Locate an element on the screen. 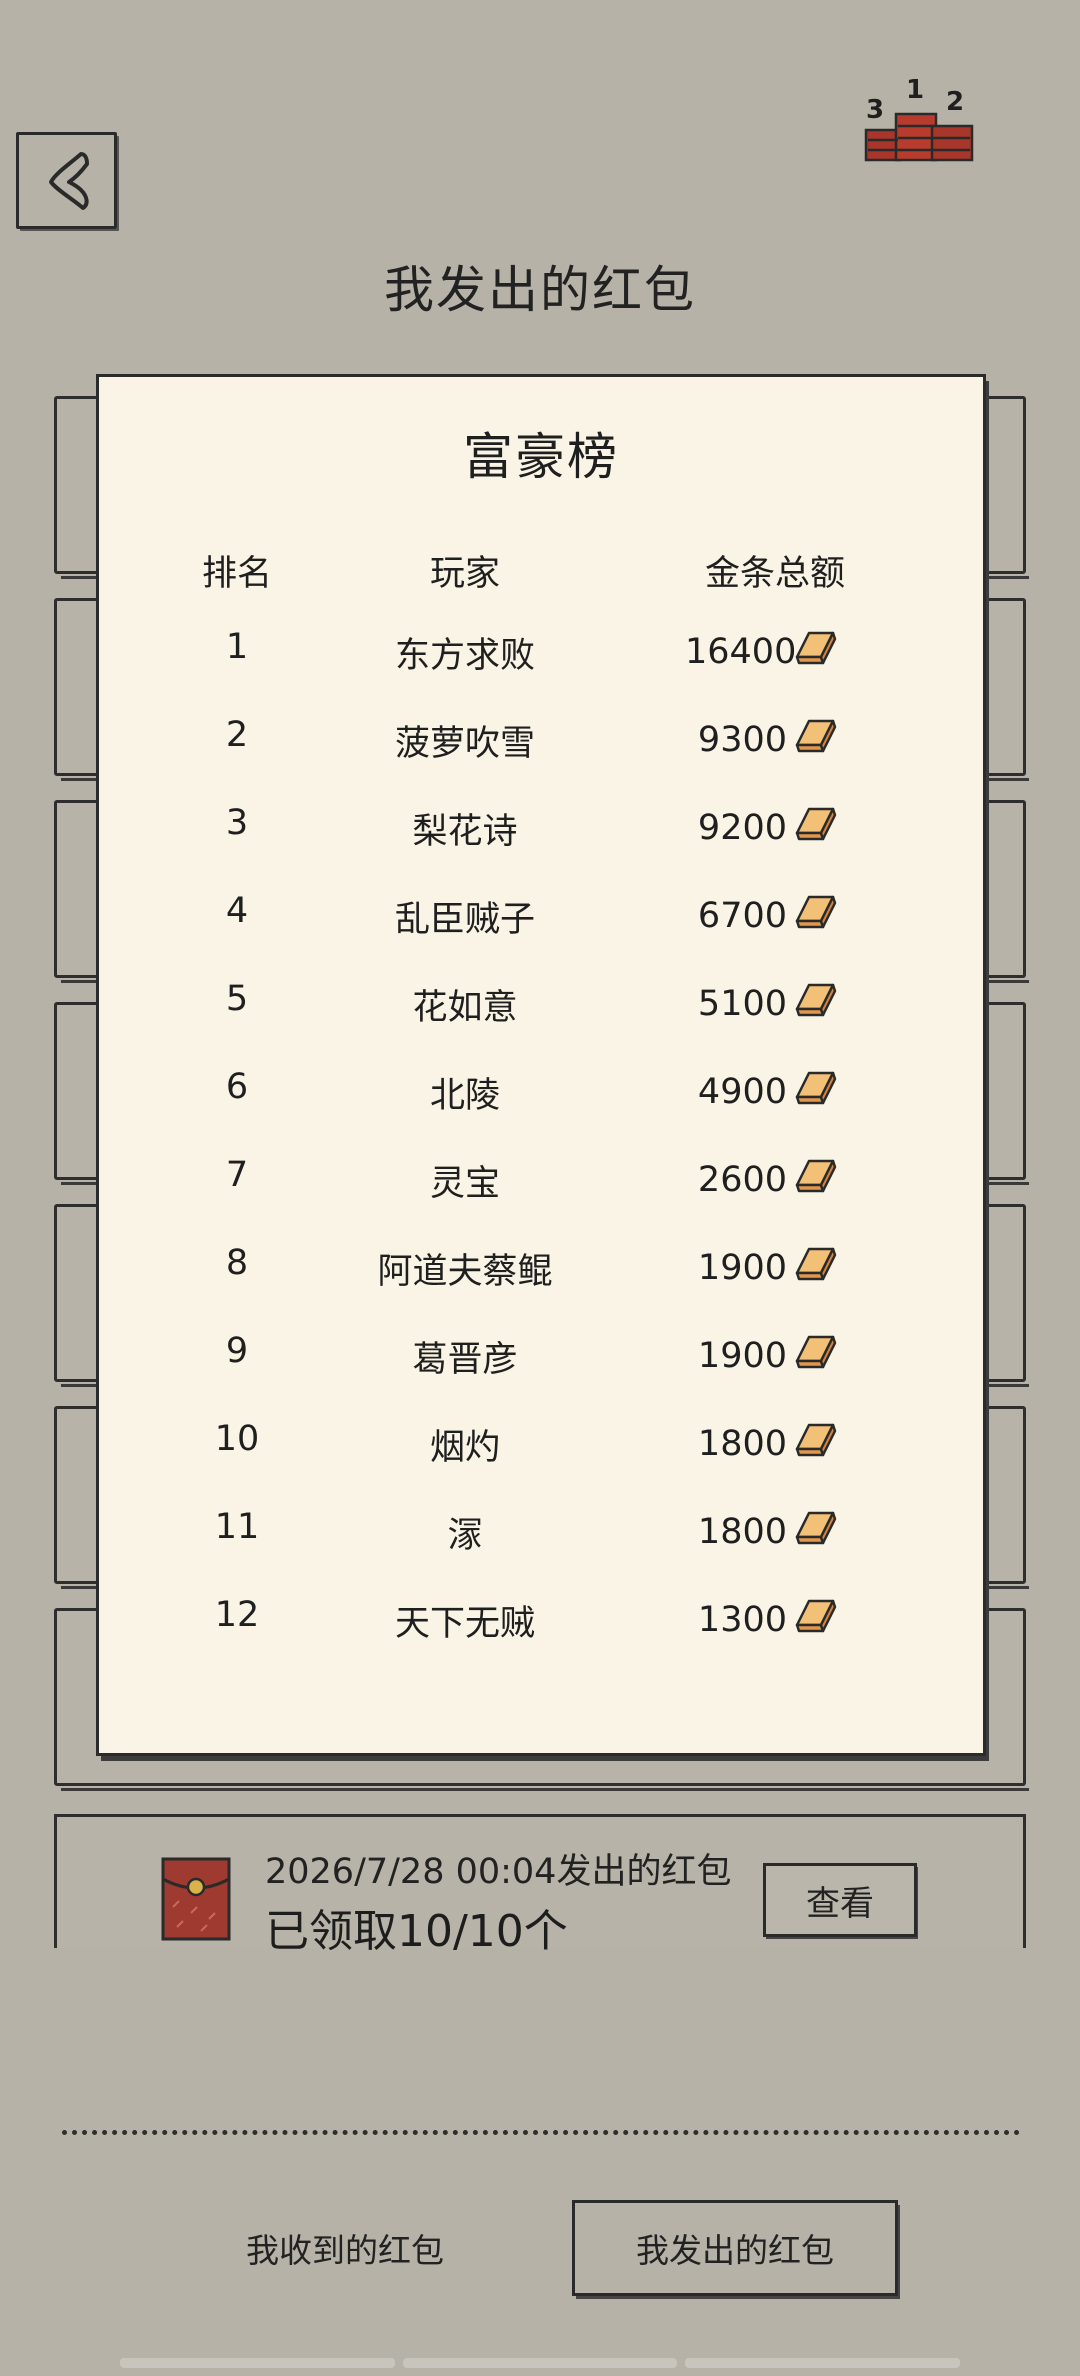 The width and height of the screenshot is (1080, 2376). leaderboard-row: 12 天下无贼 1300 is located at coordinates (541, 1625).